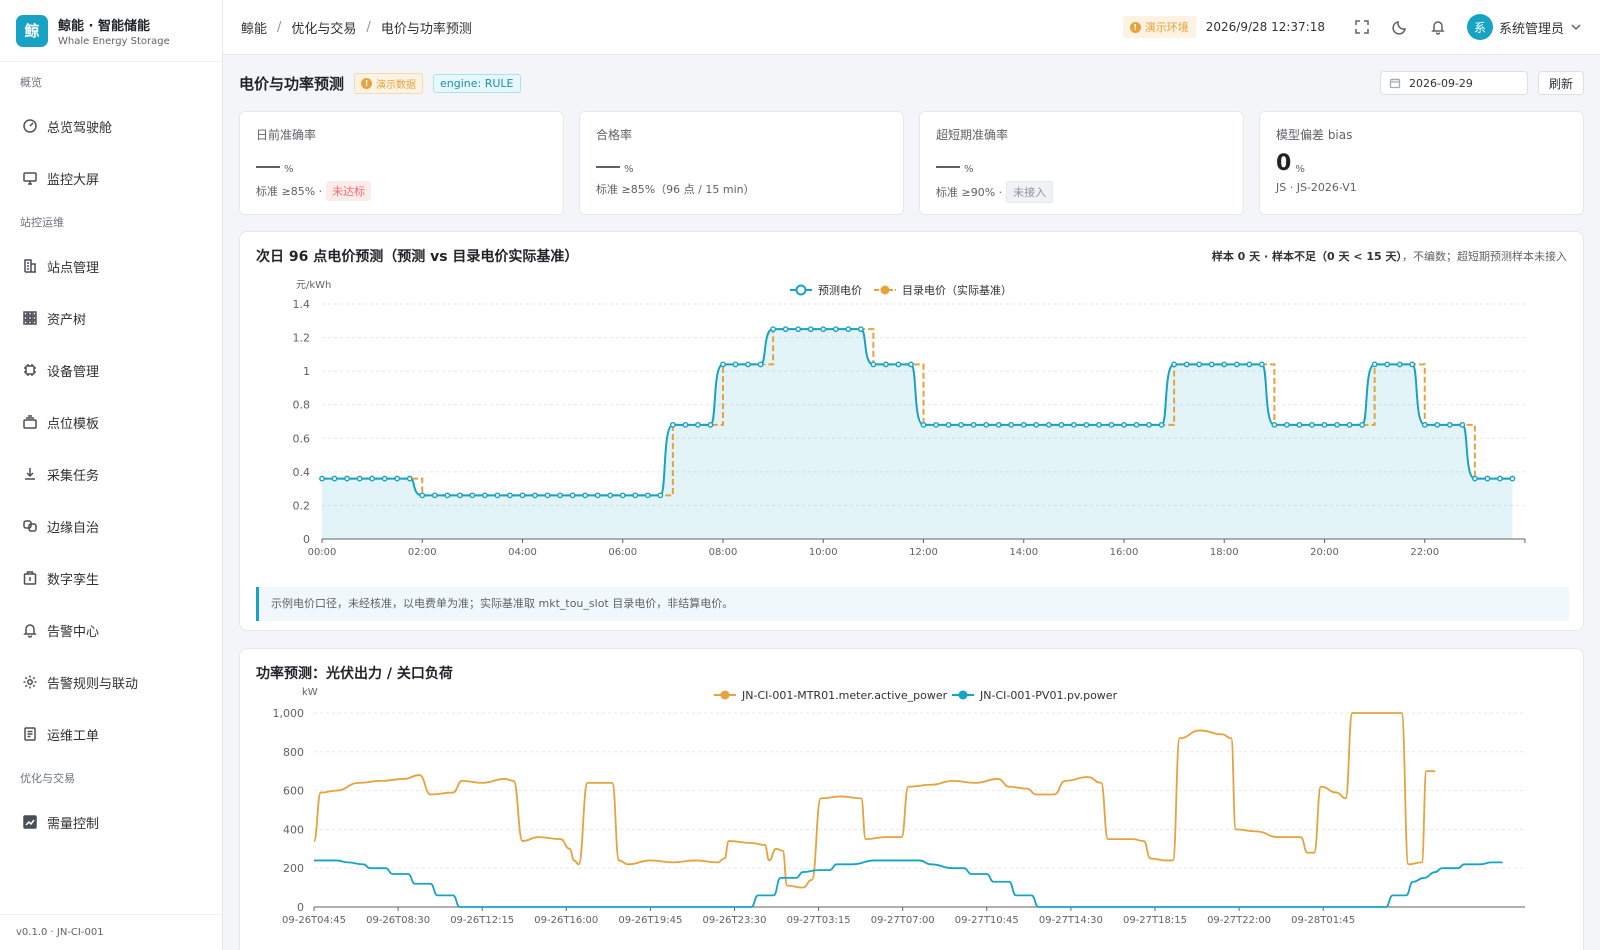 The width and height of the screenshot is (1600, 950). Describe the element at coordinates (1048, 695) in the screenshot. I see `legend-label-pv: JN-CI-001-PV01.pv.power` at that location.